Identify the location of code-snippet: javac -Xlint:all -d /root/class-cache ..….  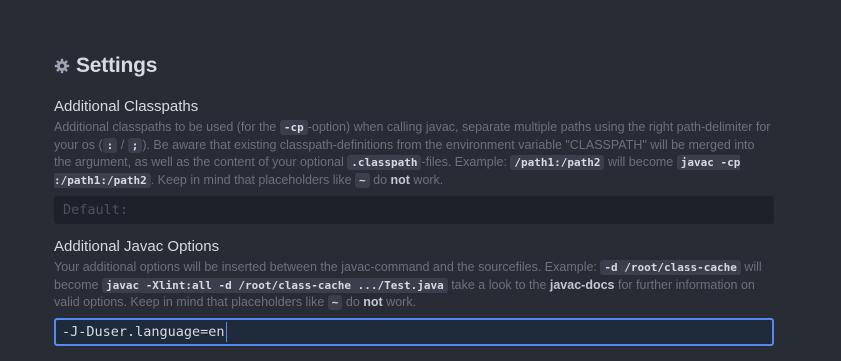
(274, 285).